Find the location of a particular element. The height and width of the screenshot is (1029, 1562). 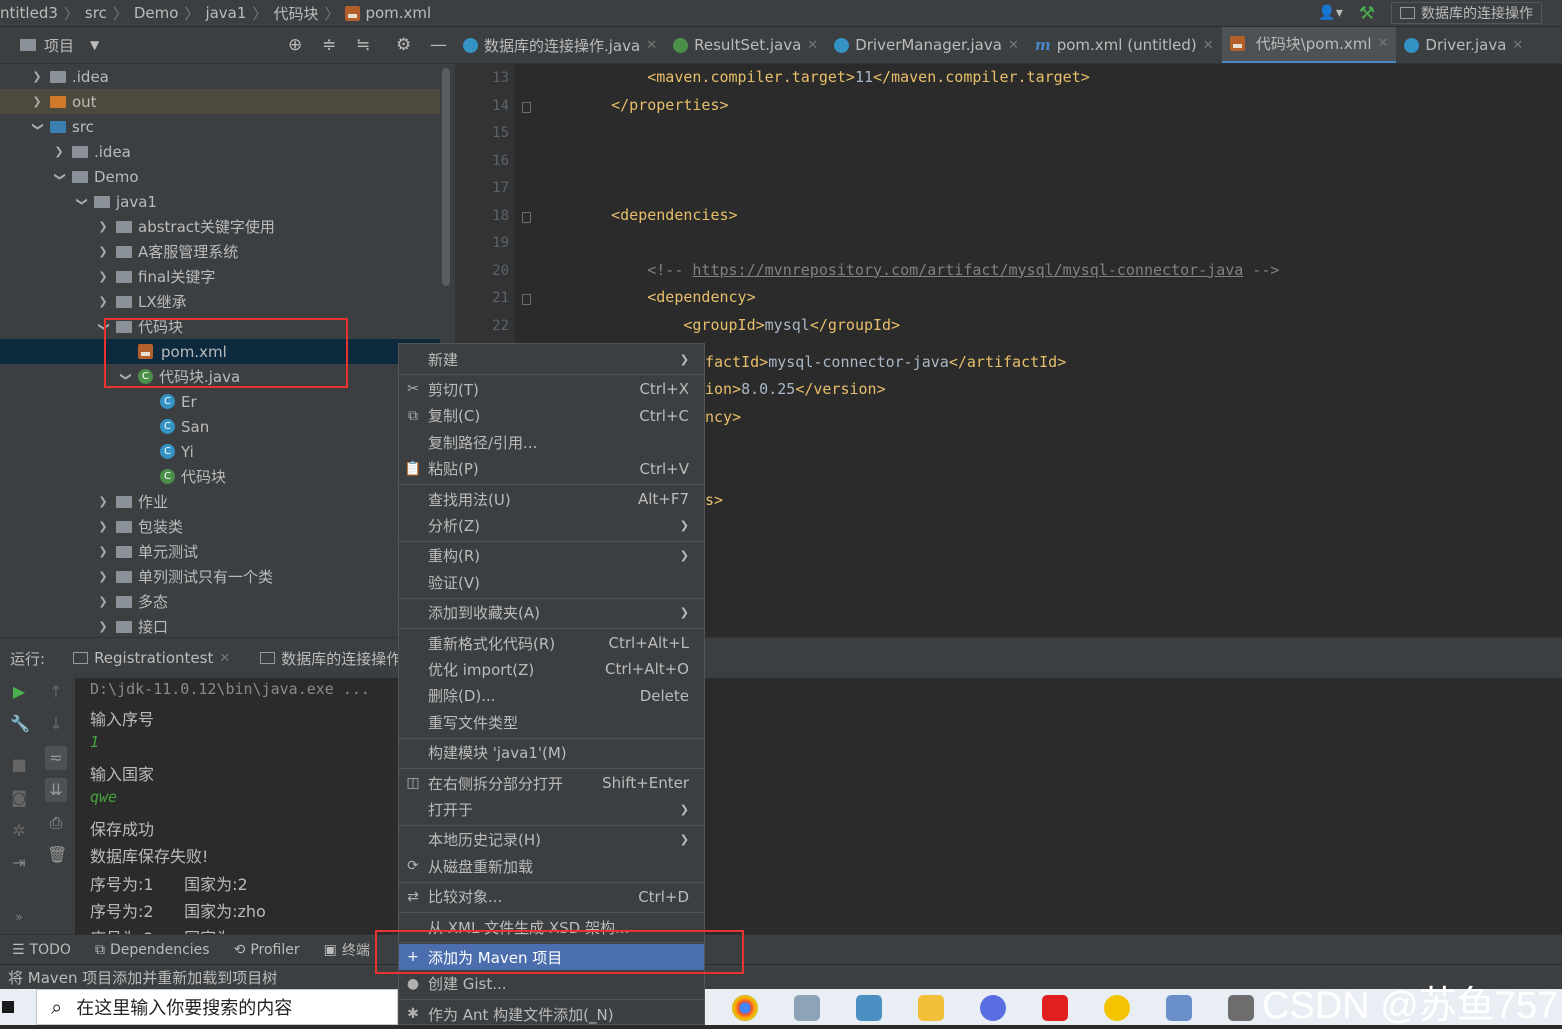

arrow-down-icon: ↓ is located at coordinates (56, 724).